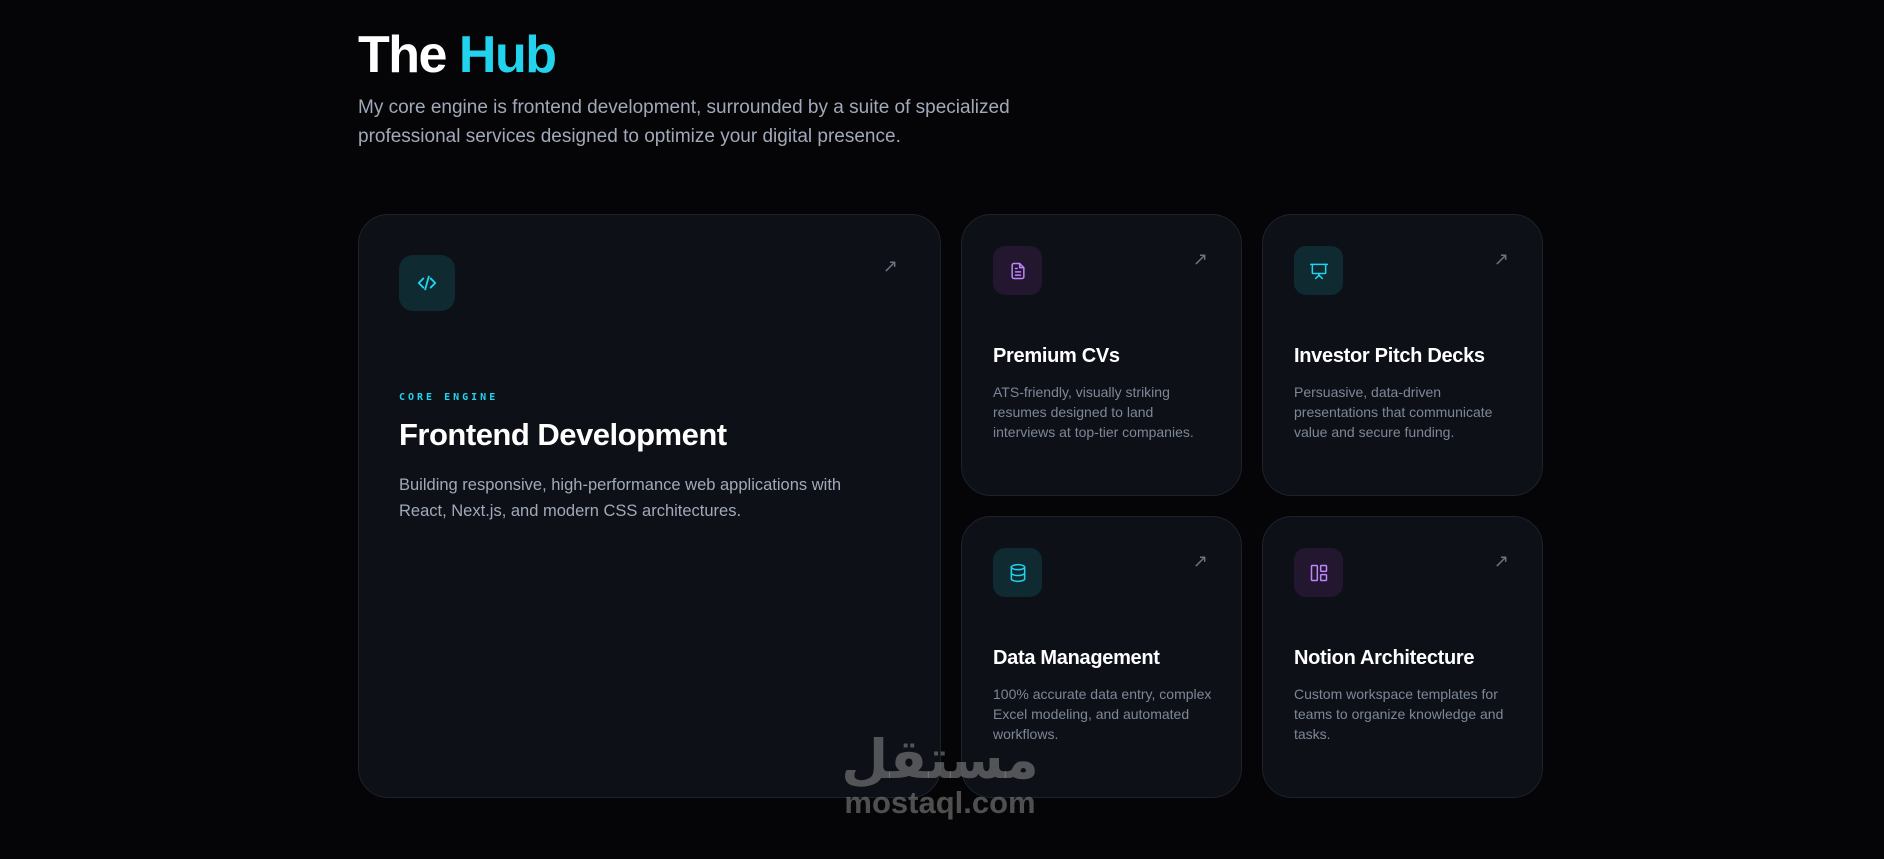  I want to click on card-title: Notion Architecture, so click(1384, 658).